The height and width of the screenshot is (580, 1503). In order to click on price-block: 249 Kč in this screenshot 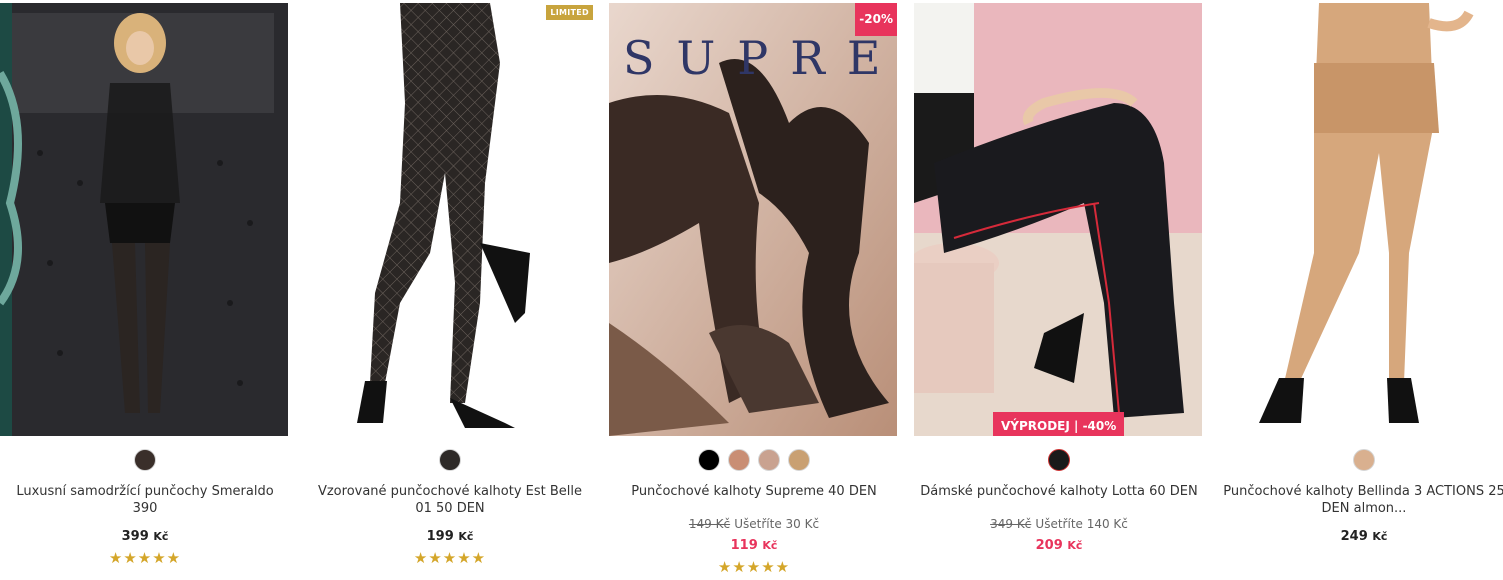, I will do `click(1361, 536)`.